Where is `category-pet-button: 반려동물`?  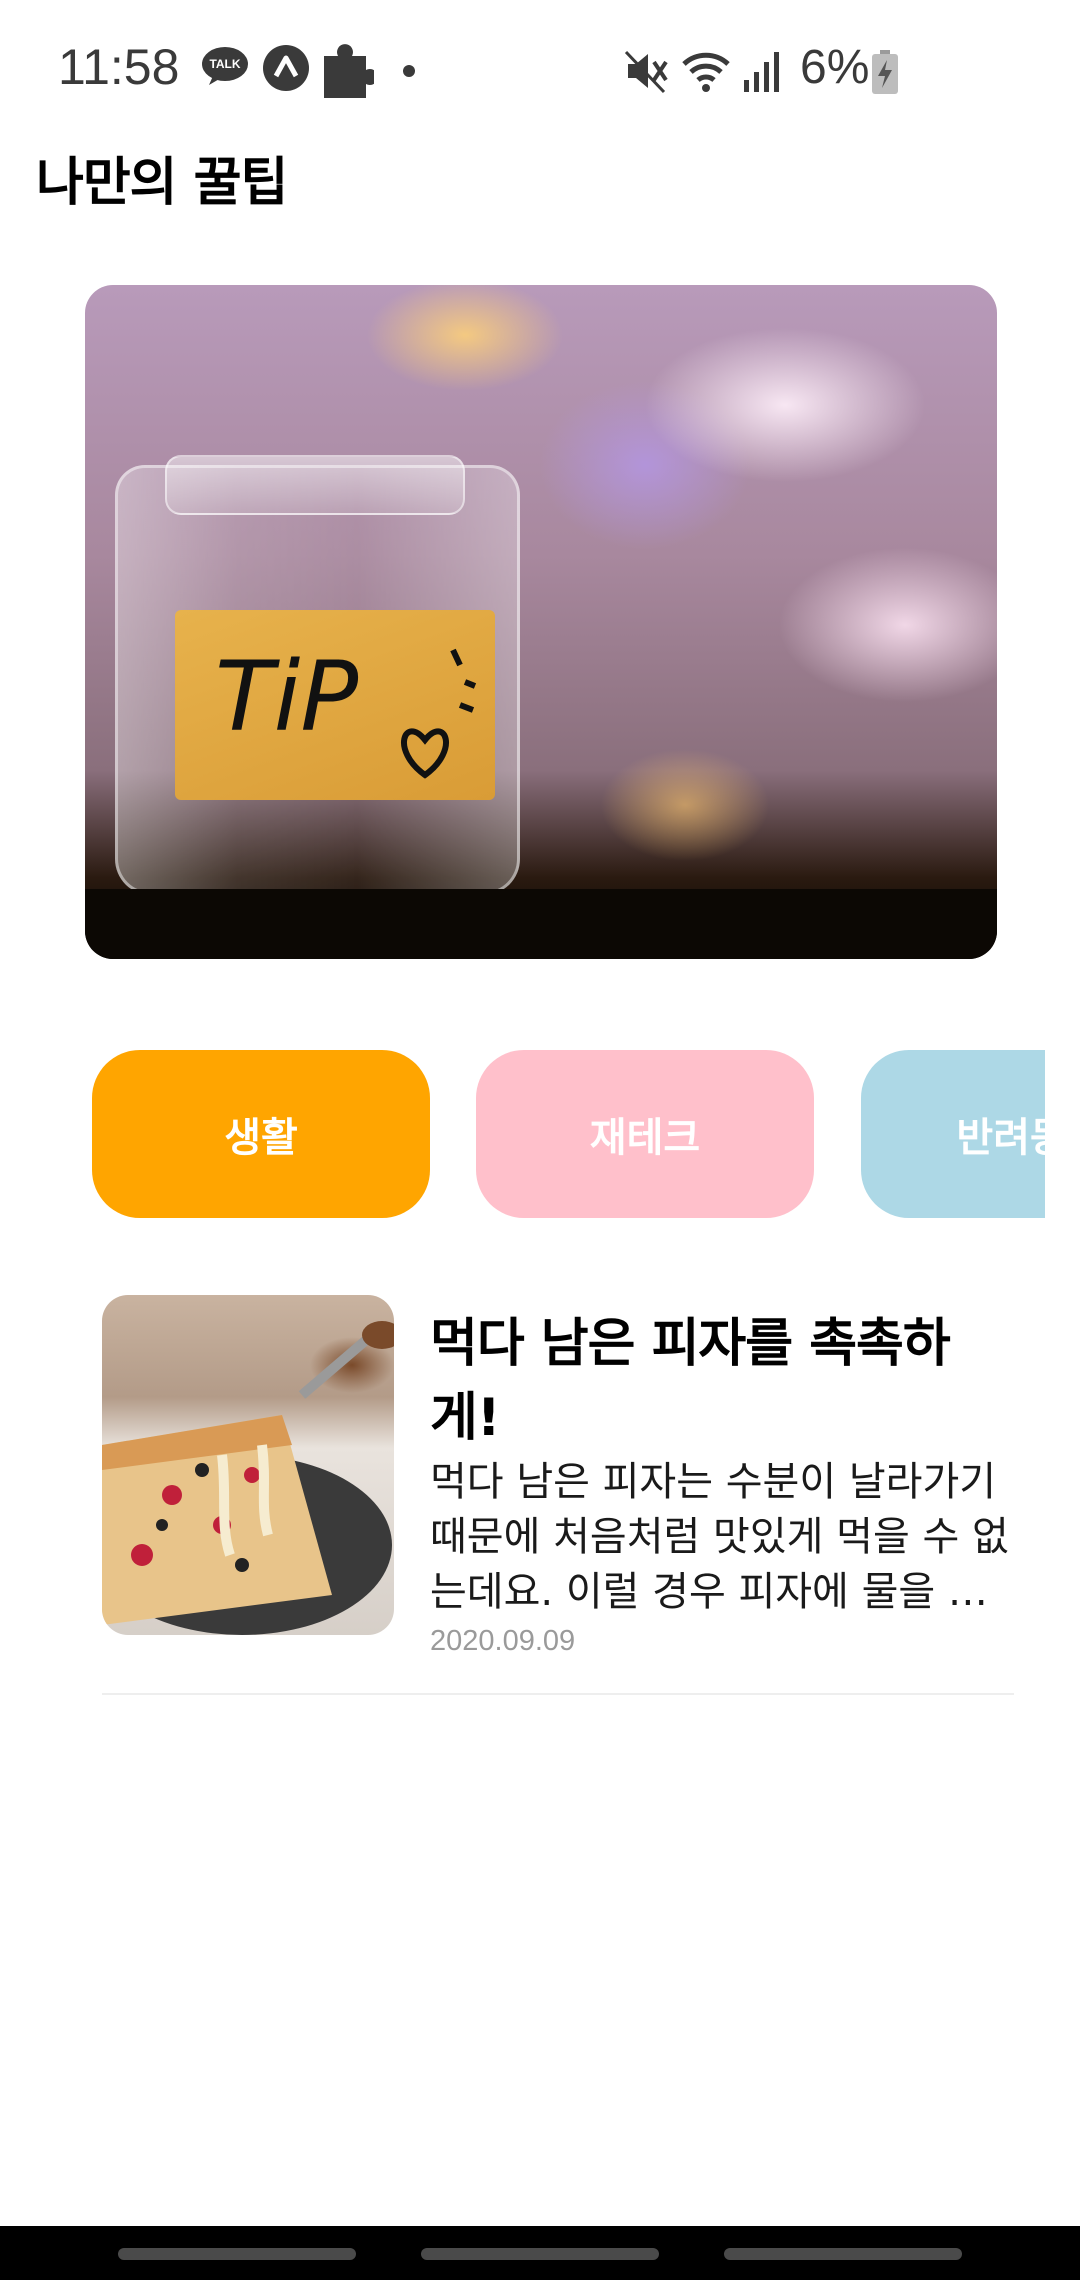 category-pet-button: 반려동물 is located at coordinates (953, 1134).